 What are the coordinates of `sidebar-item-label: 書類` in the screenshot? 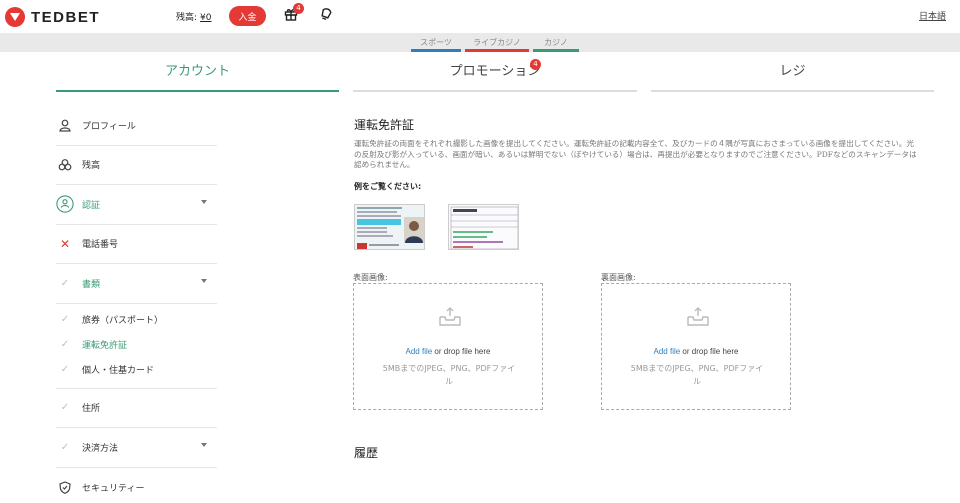 It's located at (91, 284).